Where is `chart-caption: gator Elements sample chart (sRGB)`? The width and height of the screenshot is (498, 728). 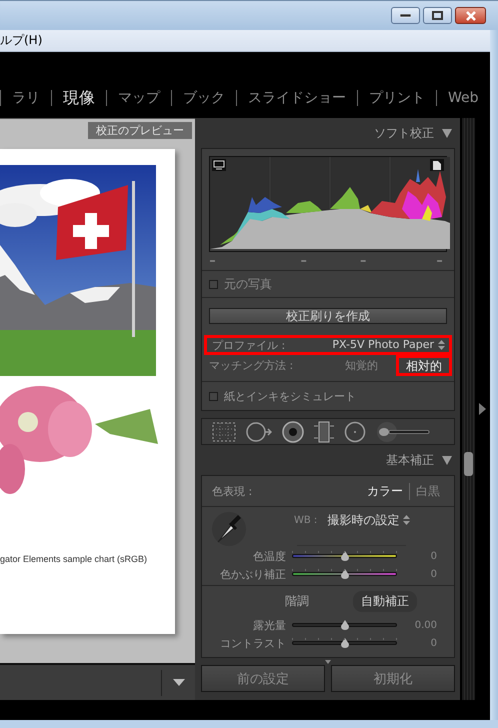 chart-caption: gator Elements sample chart (sRGB) is located at coordinates (74, 559).